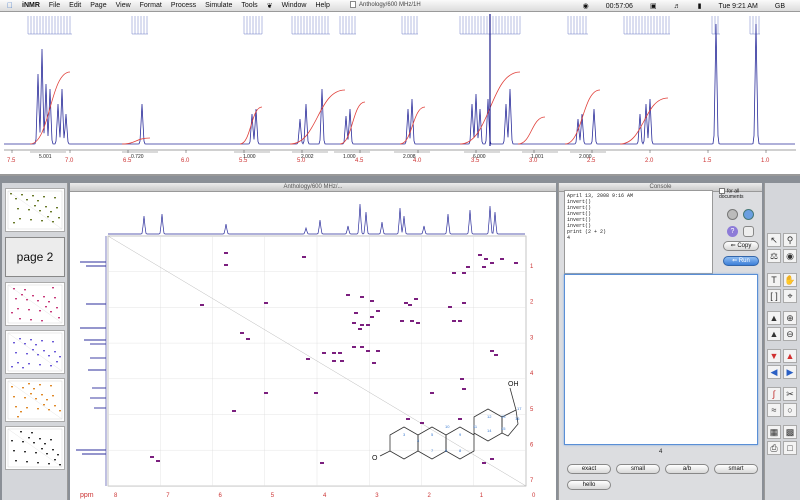 This screenshot has height=500, width=800. Describe the element at coordinates (447, 426) in the screenshot. I see `svg-text: 10` at that location.